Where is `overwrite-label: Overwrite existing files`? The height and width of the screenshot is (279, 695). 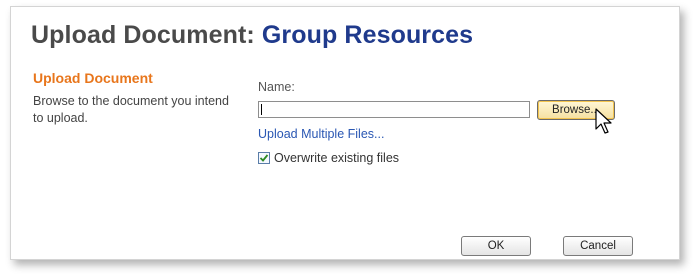 overwrite-label: Overwrite existing files is located at coordinates (337, 158).